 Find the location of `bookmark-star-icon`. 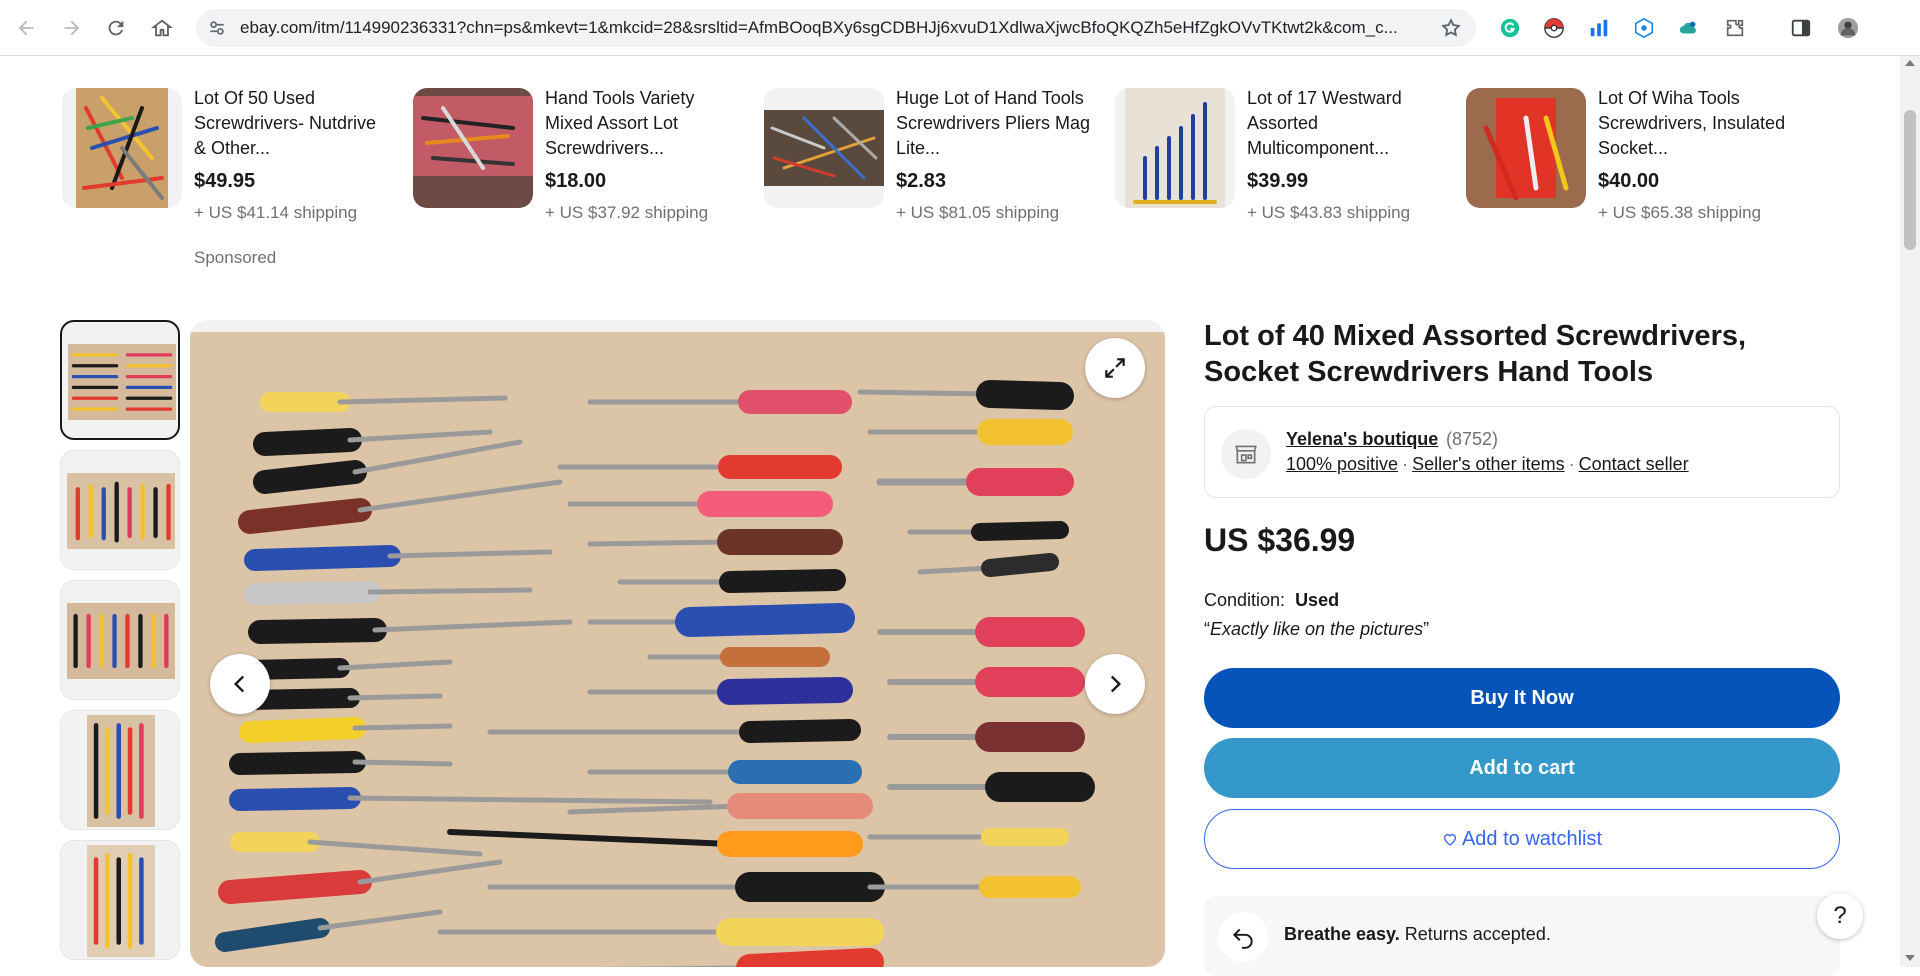

bookmark-star-icon is located at coordinates (1451, 28).